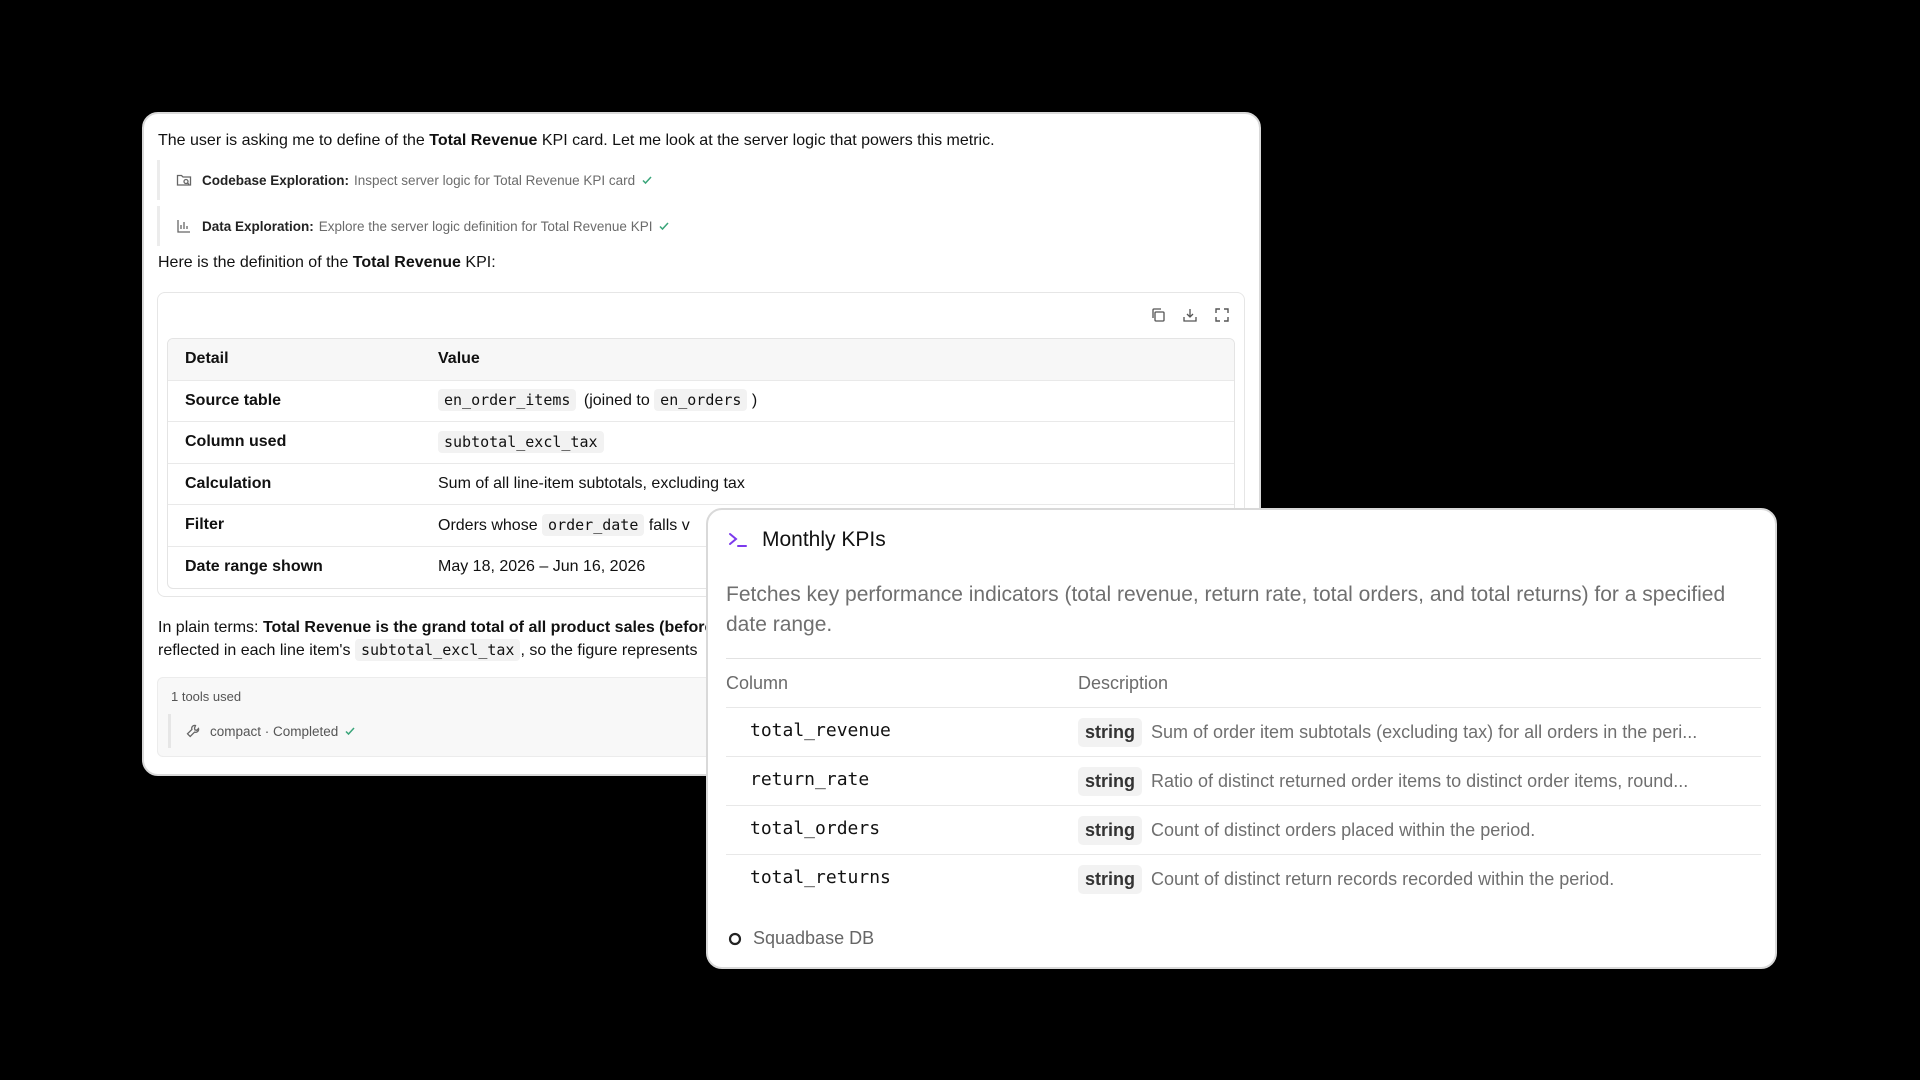 The width and height of the screenshot is (1920, 1080). What do you see at coordinates (459, 359) in the screenshot?
I see `column-header: Value` at bounding box center [459, 359].